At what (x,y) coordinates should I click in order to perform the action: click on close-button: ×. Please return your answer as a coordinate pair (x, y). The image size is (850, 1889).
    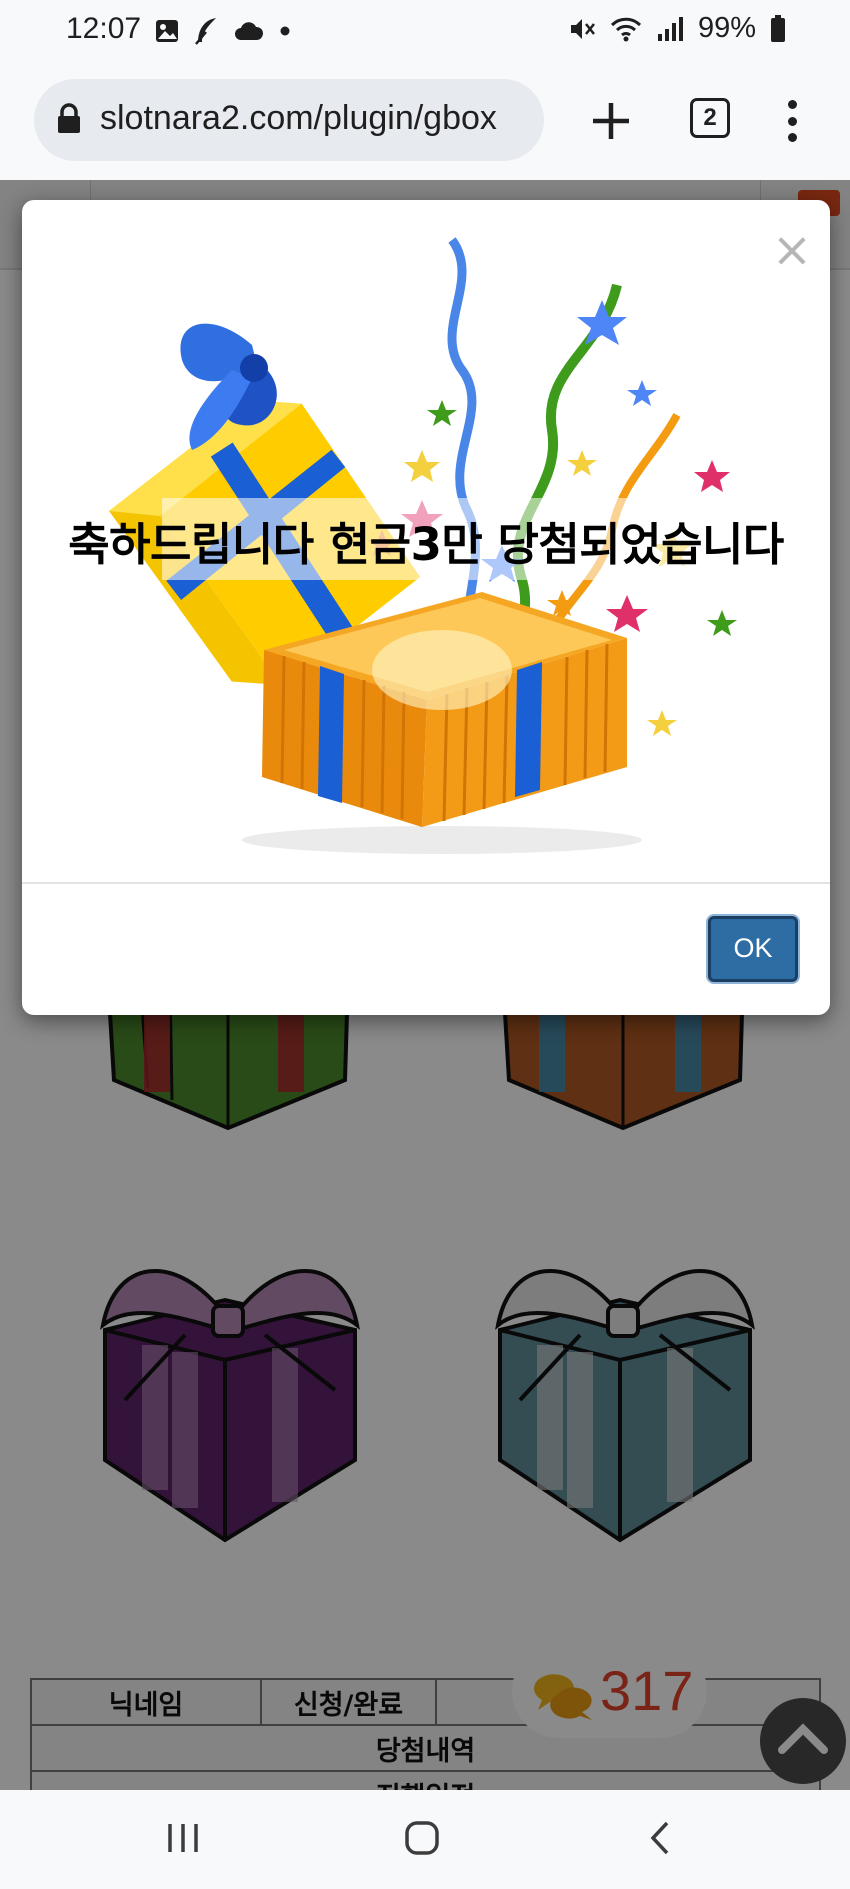
    Looking at the image, I should click on (792, 250).